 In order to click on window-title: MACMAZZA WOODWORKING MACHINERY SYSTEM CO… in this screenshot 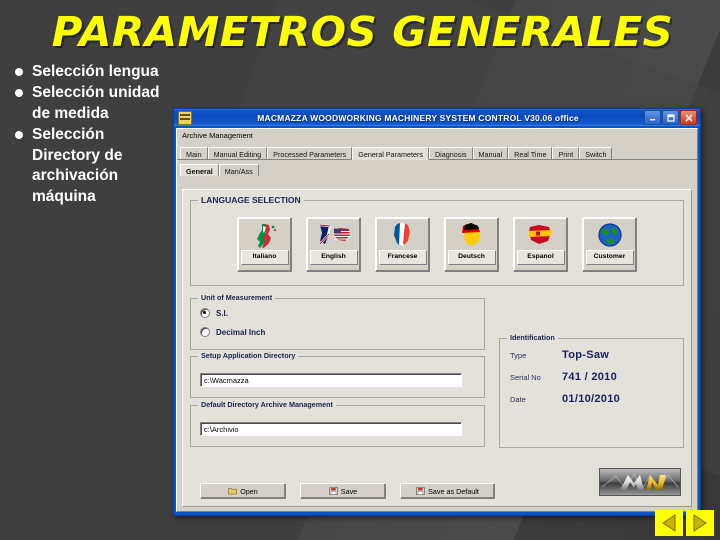, I will do `click(418, 117)`.